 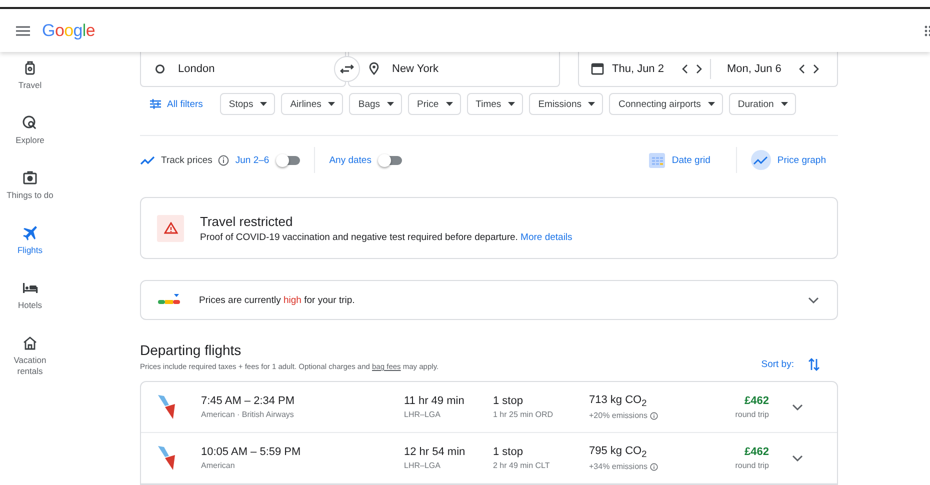 What do you see at coordinates (30, 123) in the screenshot?
I see `explore-icon` at bounding box center [30, 123].